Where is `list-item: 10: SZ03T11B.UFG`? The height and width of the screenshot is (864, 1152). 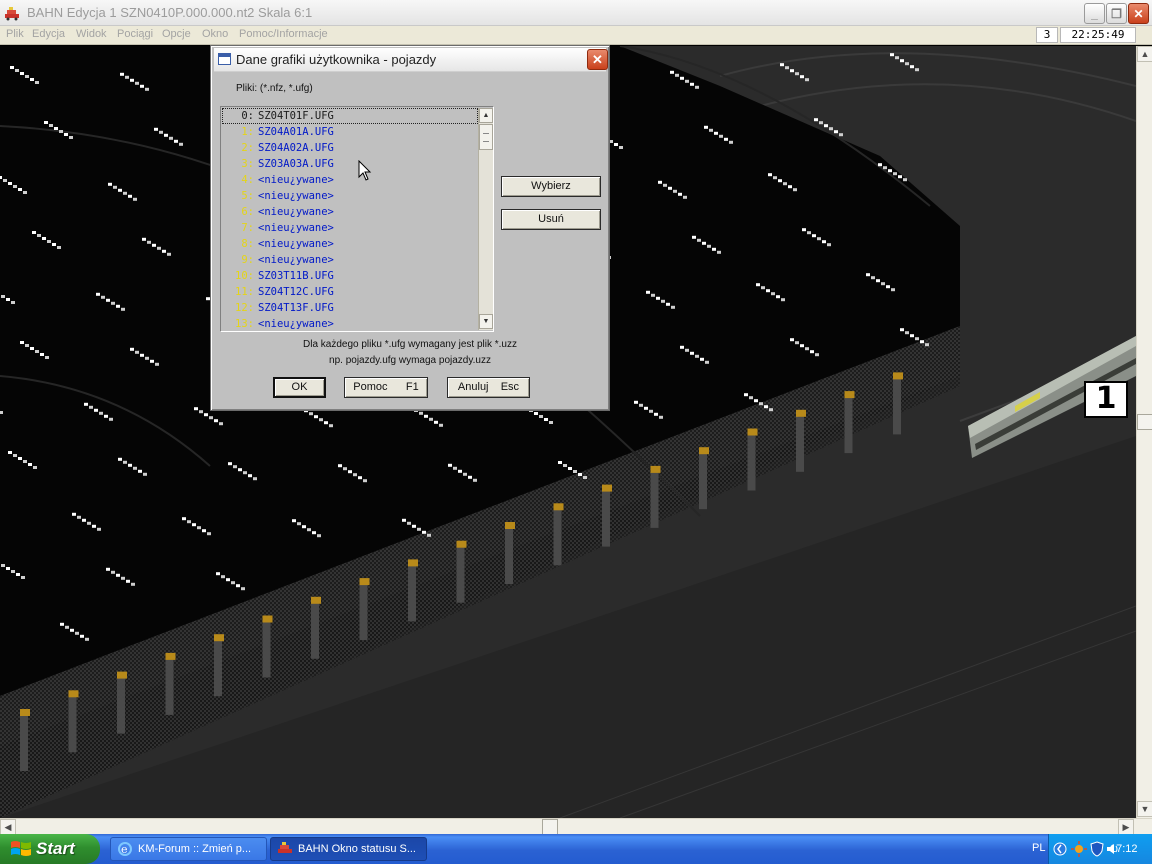 list-item: 10: SZ03T11B.UFG is located at coordinates (350, 276).